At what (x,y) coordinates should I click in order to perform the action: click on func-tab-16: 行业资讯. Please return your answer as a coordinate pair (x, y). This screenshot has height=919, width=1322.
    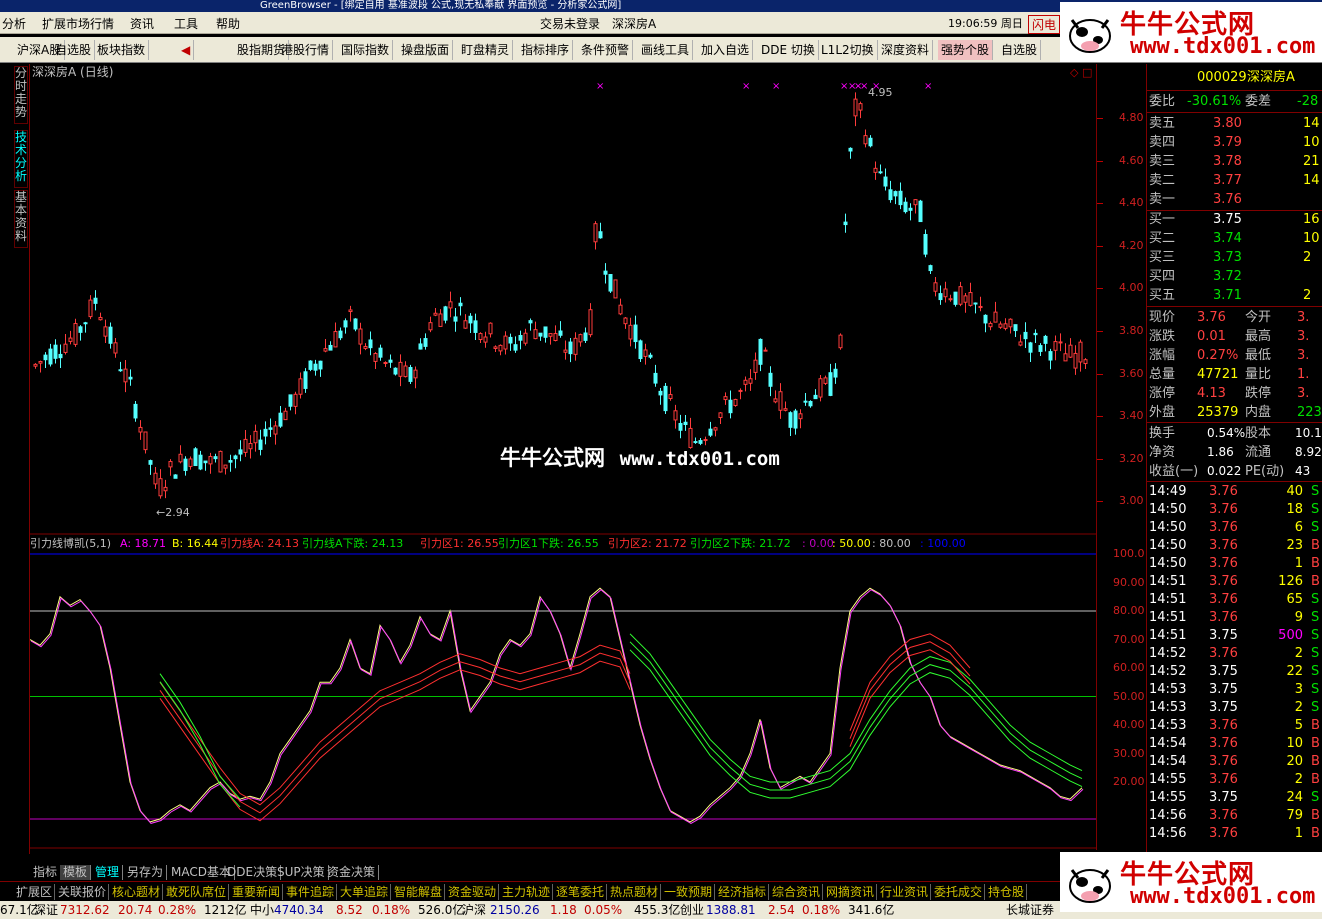
    Looking at the image, I should click on (905, 892).